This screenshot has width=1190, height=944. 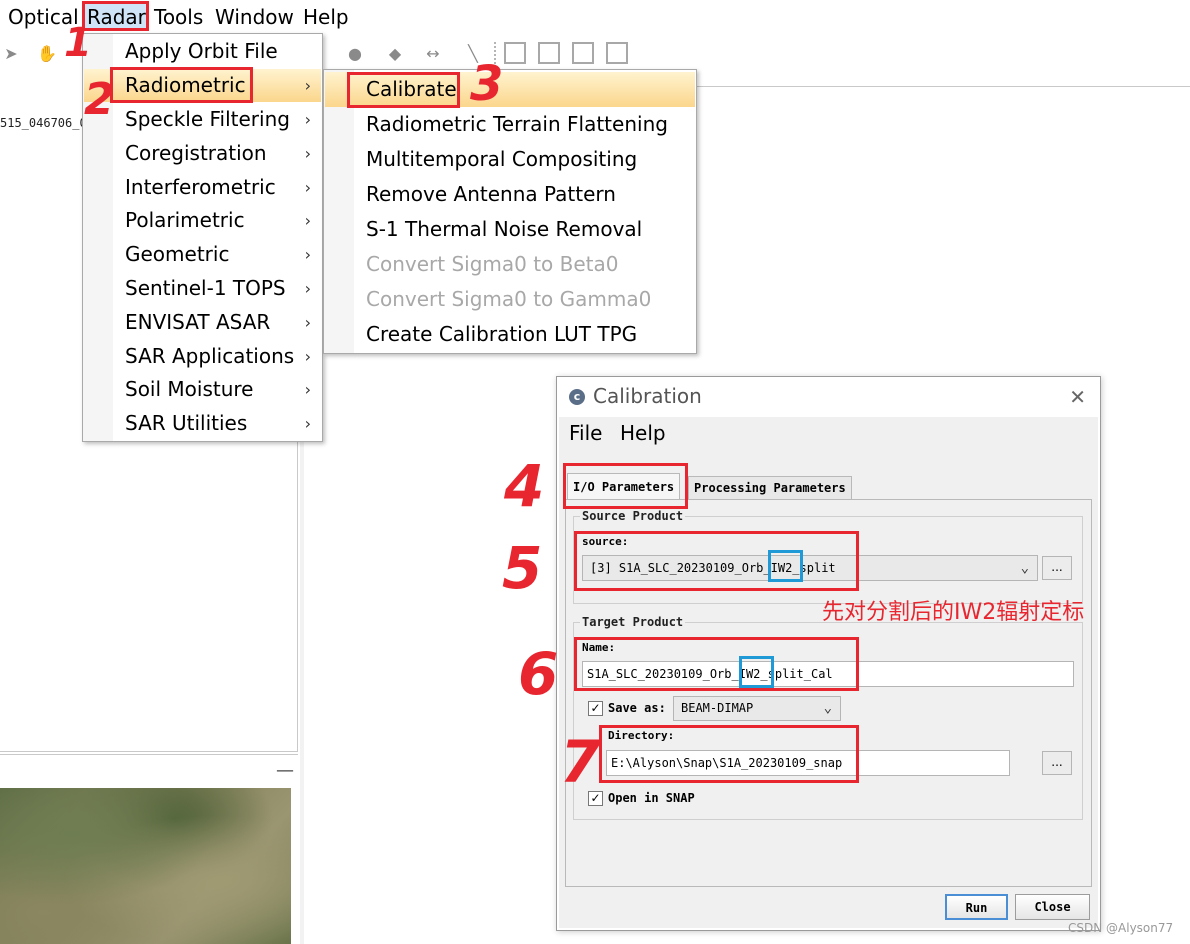 I want to click on menu-item-label: ENVISAT ASAR, so click(x=198, y=322).